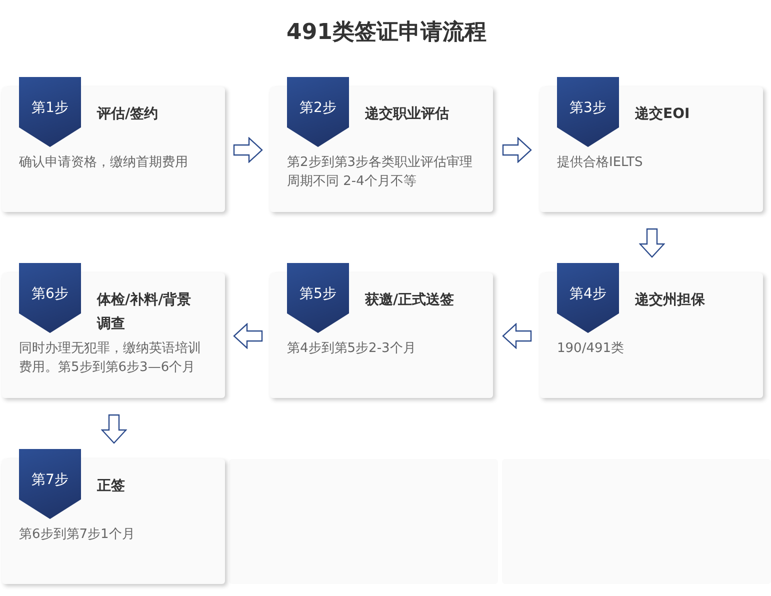 This screenshot has height=596, width=771. Describe the element at coordinates (591, 349) in the screenshot. I see `step-description: 190/491类` at that location.